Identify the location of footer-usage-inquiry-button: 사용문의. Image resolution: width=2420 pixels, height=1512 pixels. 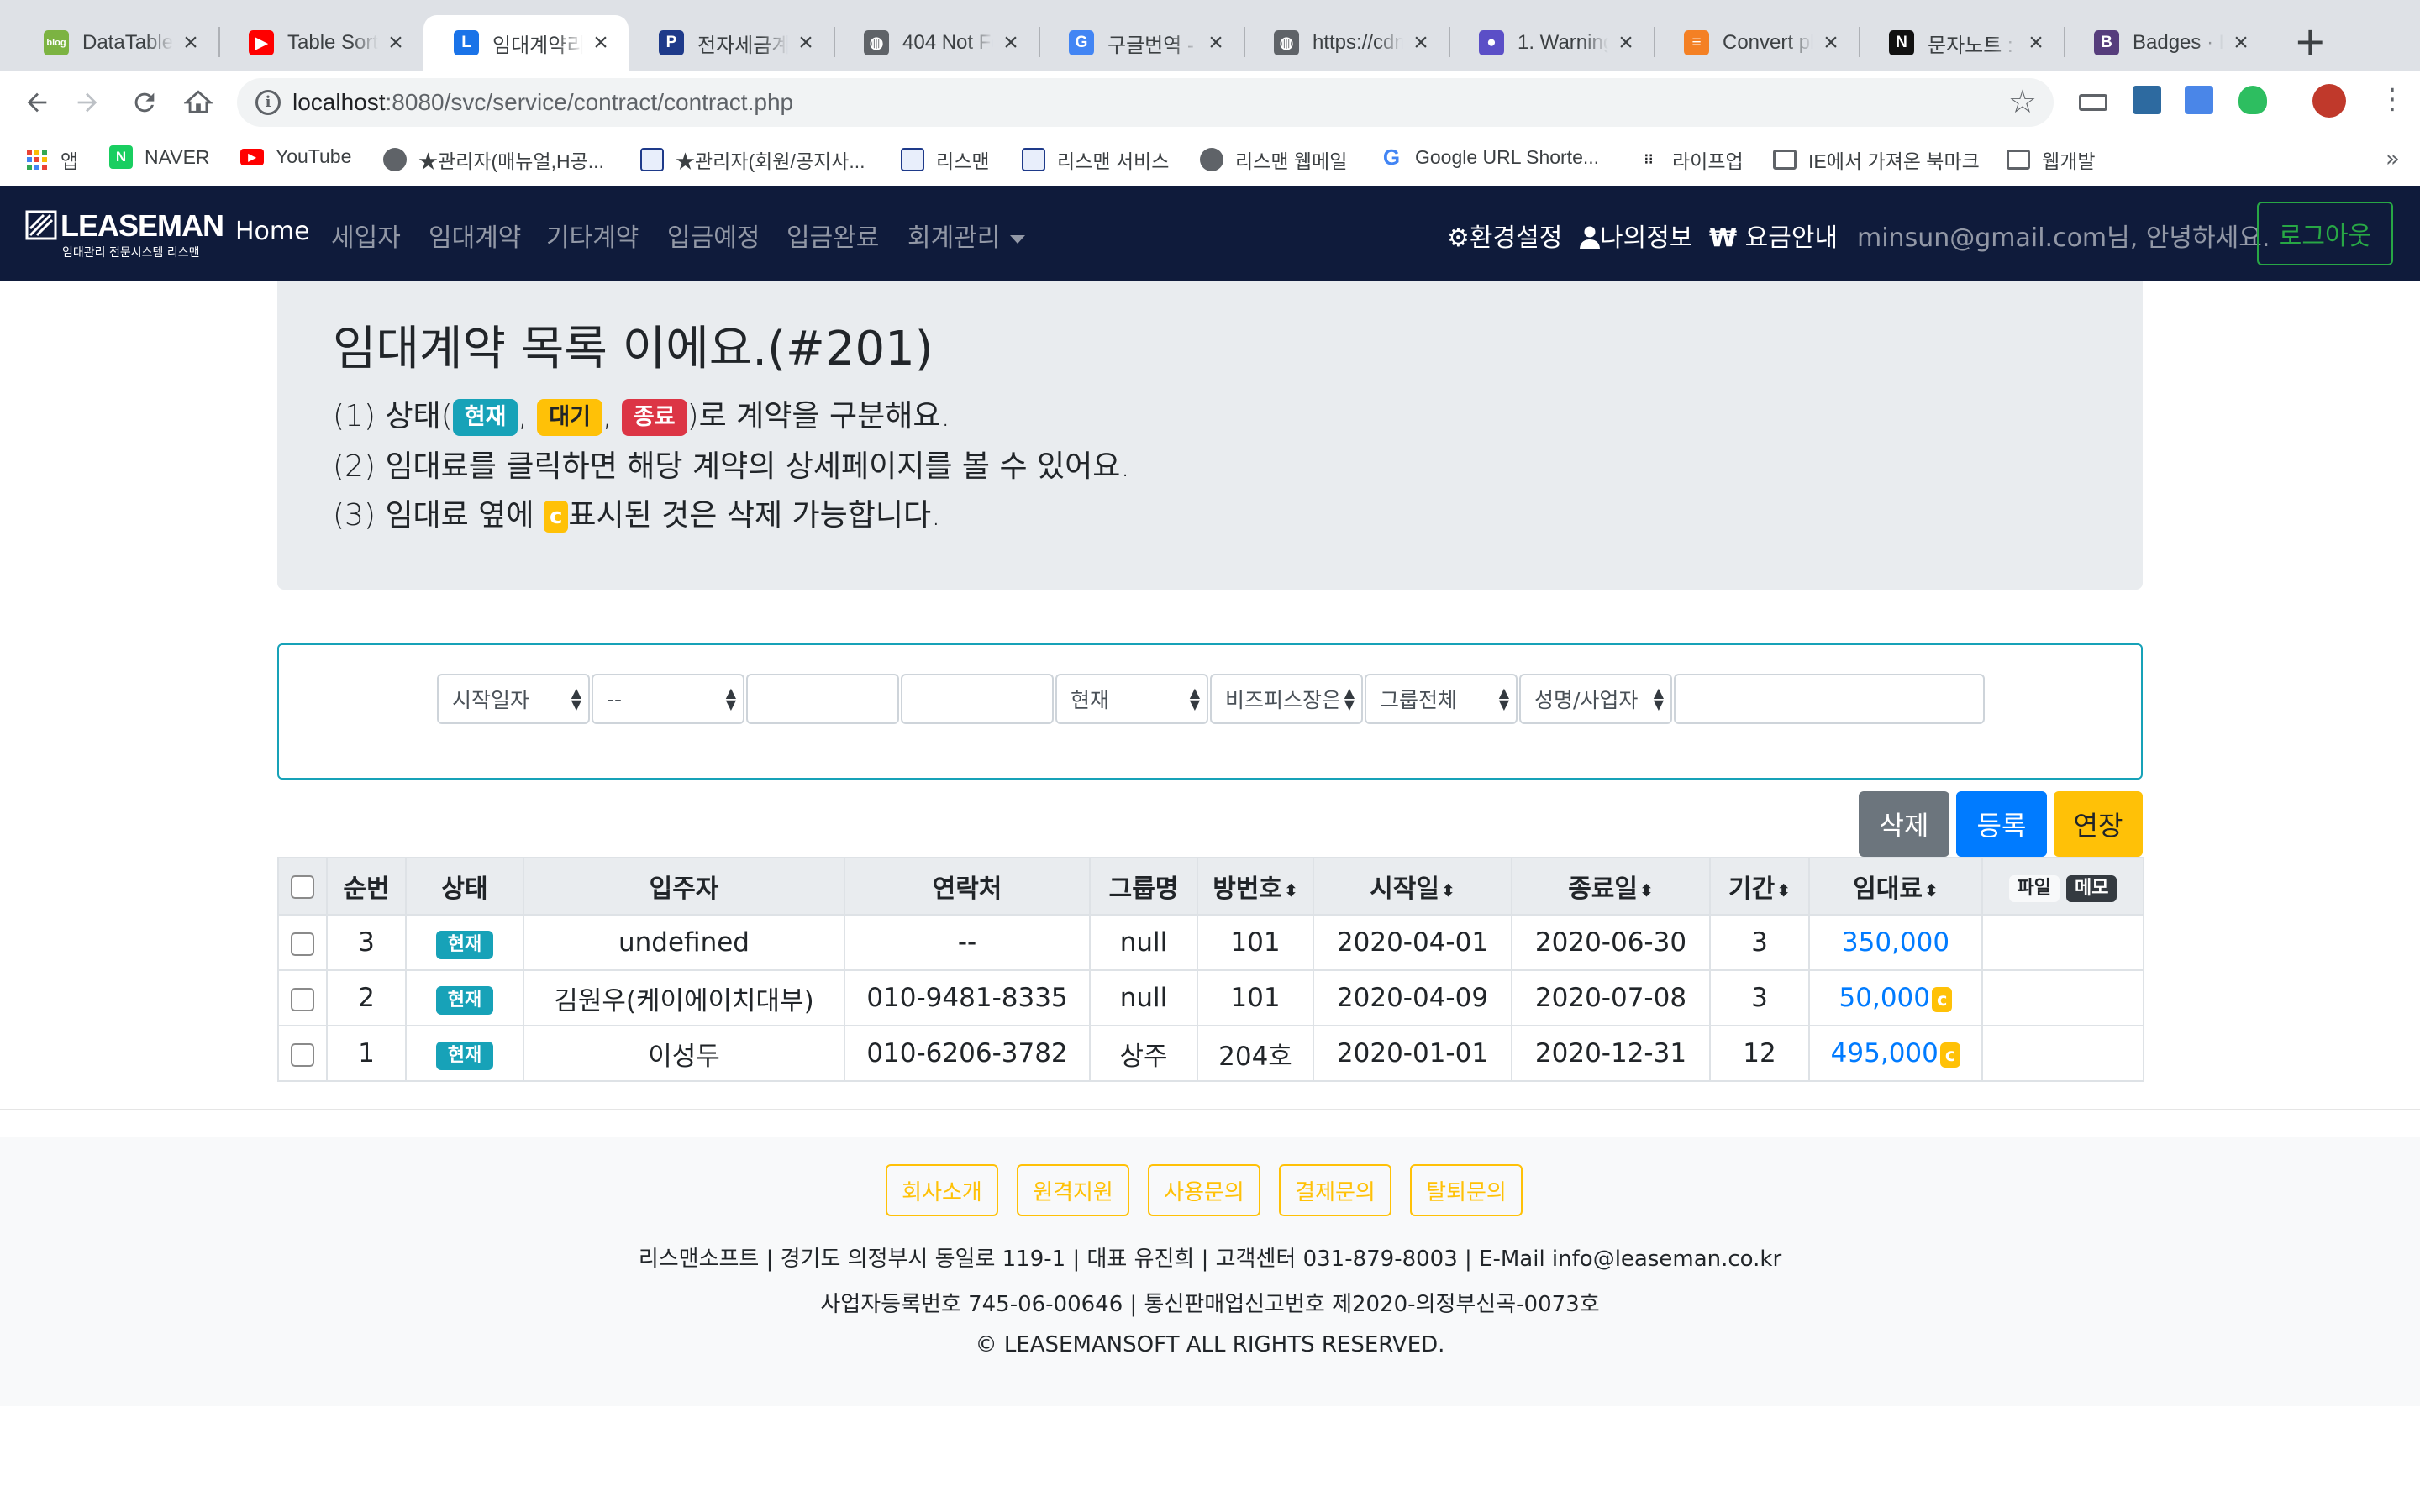
(1204, 1190).